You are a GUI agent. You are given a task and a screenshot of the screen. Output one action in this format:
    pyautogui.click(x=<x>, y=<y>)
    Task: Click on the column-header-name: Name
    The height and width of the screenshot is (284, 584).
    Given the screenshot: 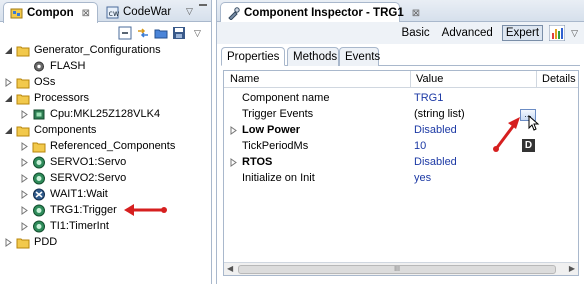 What is the action you would take?
    pyautogui.click(x=244, y=79)
    